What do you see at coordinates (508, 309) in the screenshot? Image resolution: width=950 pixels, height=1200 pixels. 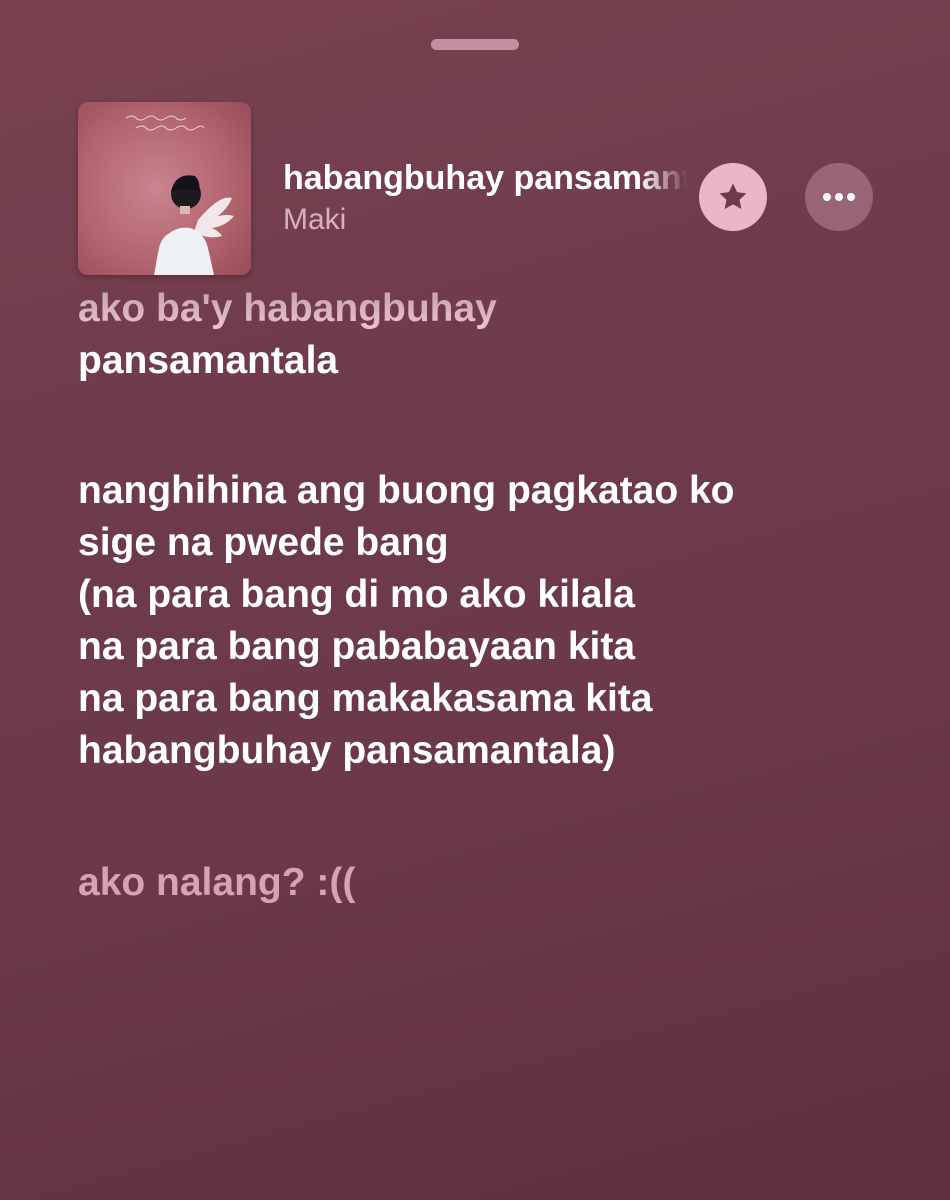 I see `lyric-line-previous: ako ba'y habangbuhay` at bounding box center [508, 309].